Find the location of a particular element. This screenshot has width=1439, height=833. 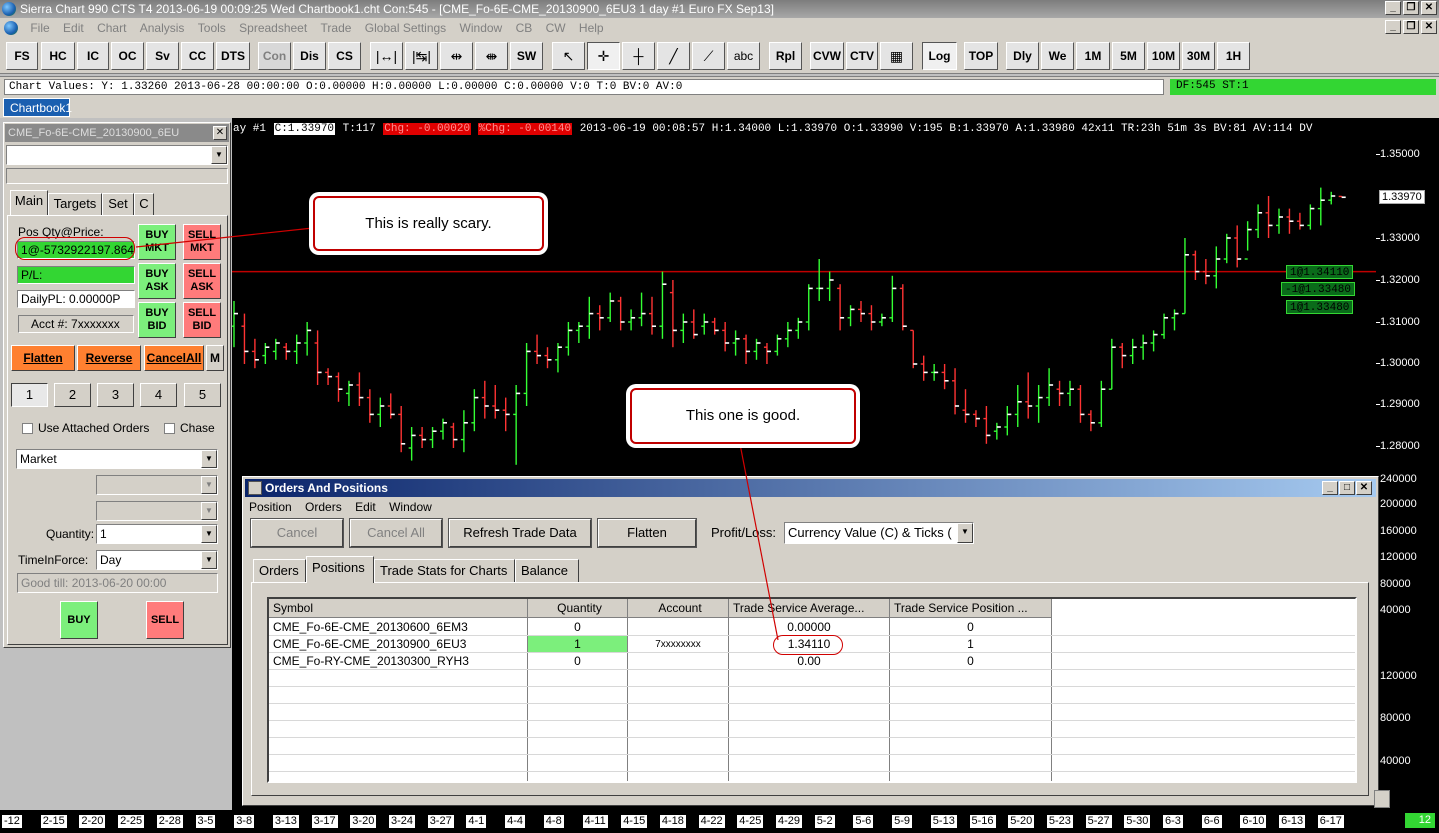

col-account: Account is located at coordinates (678, 608).